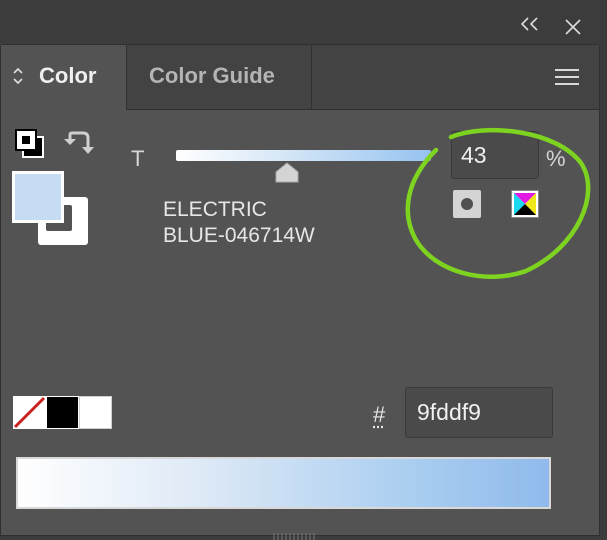 The width and height of the screenshot is (607, 540). Describe the element at coordinates (239, 235) in the screenshot. I see `swatch-name-line2: BLUE-046714W` at that location.